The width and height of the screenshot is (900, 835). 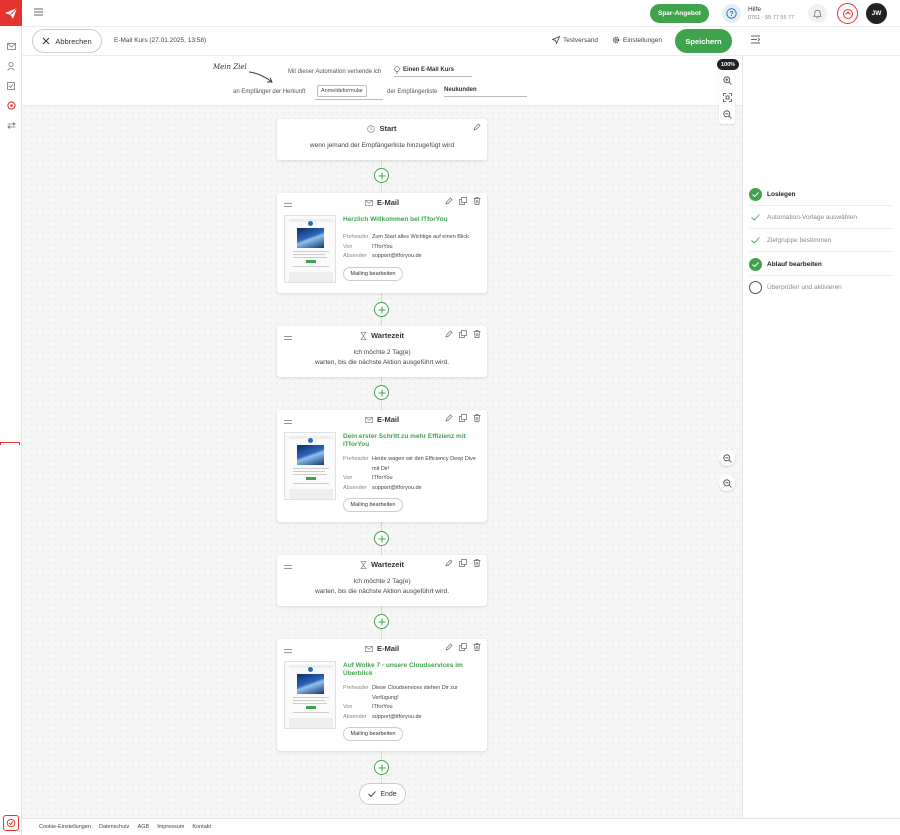 What do you see at coordinates (160, 40) in the screenshot?
I see `automation-title: E-Mail Kurs (27.01.2025, 13:58)` at bounding box center [160, 40].